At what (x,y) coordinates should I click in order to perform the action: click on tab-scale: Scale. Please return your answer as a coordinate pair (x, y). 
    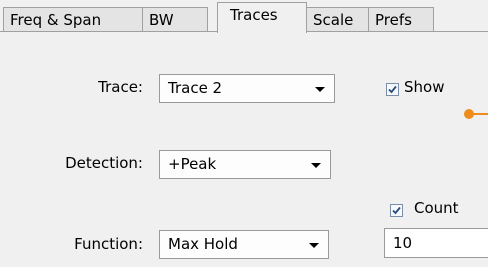
    Looking at the image, I should click on (337, 19).